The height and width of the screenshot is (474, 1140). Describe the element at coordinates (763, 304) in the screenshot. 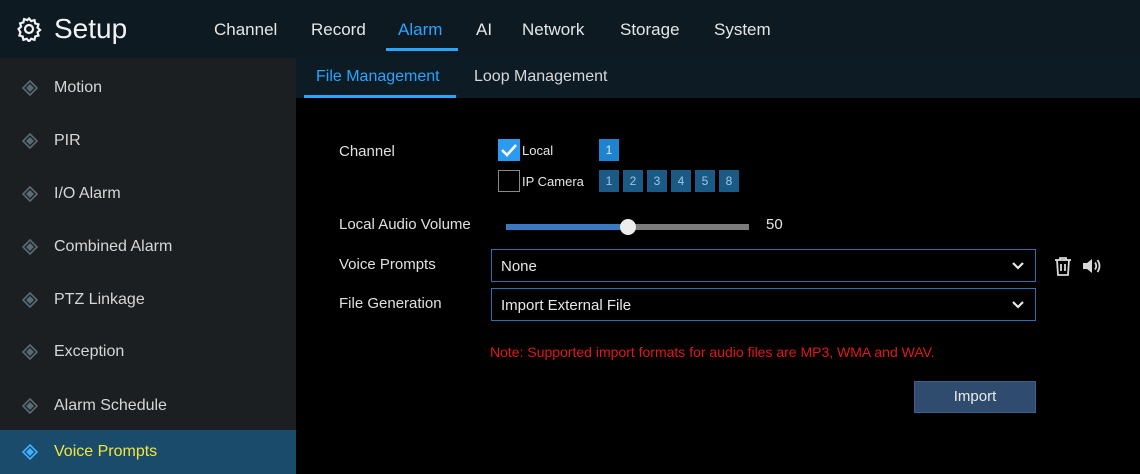

I see `file-generation-select: Import External File` at that location.